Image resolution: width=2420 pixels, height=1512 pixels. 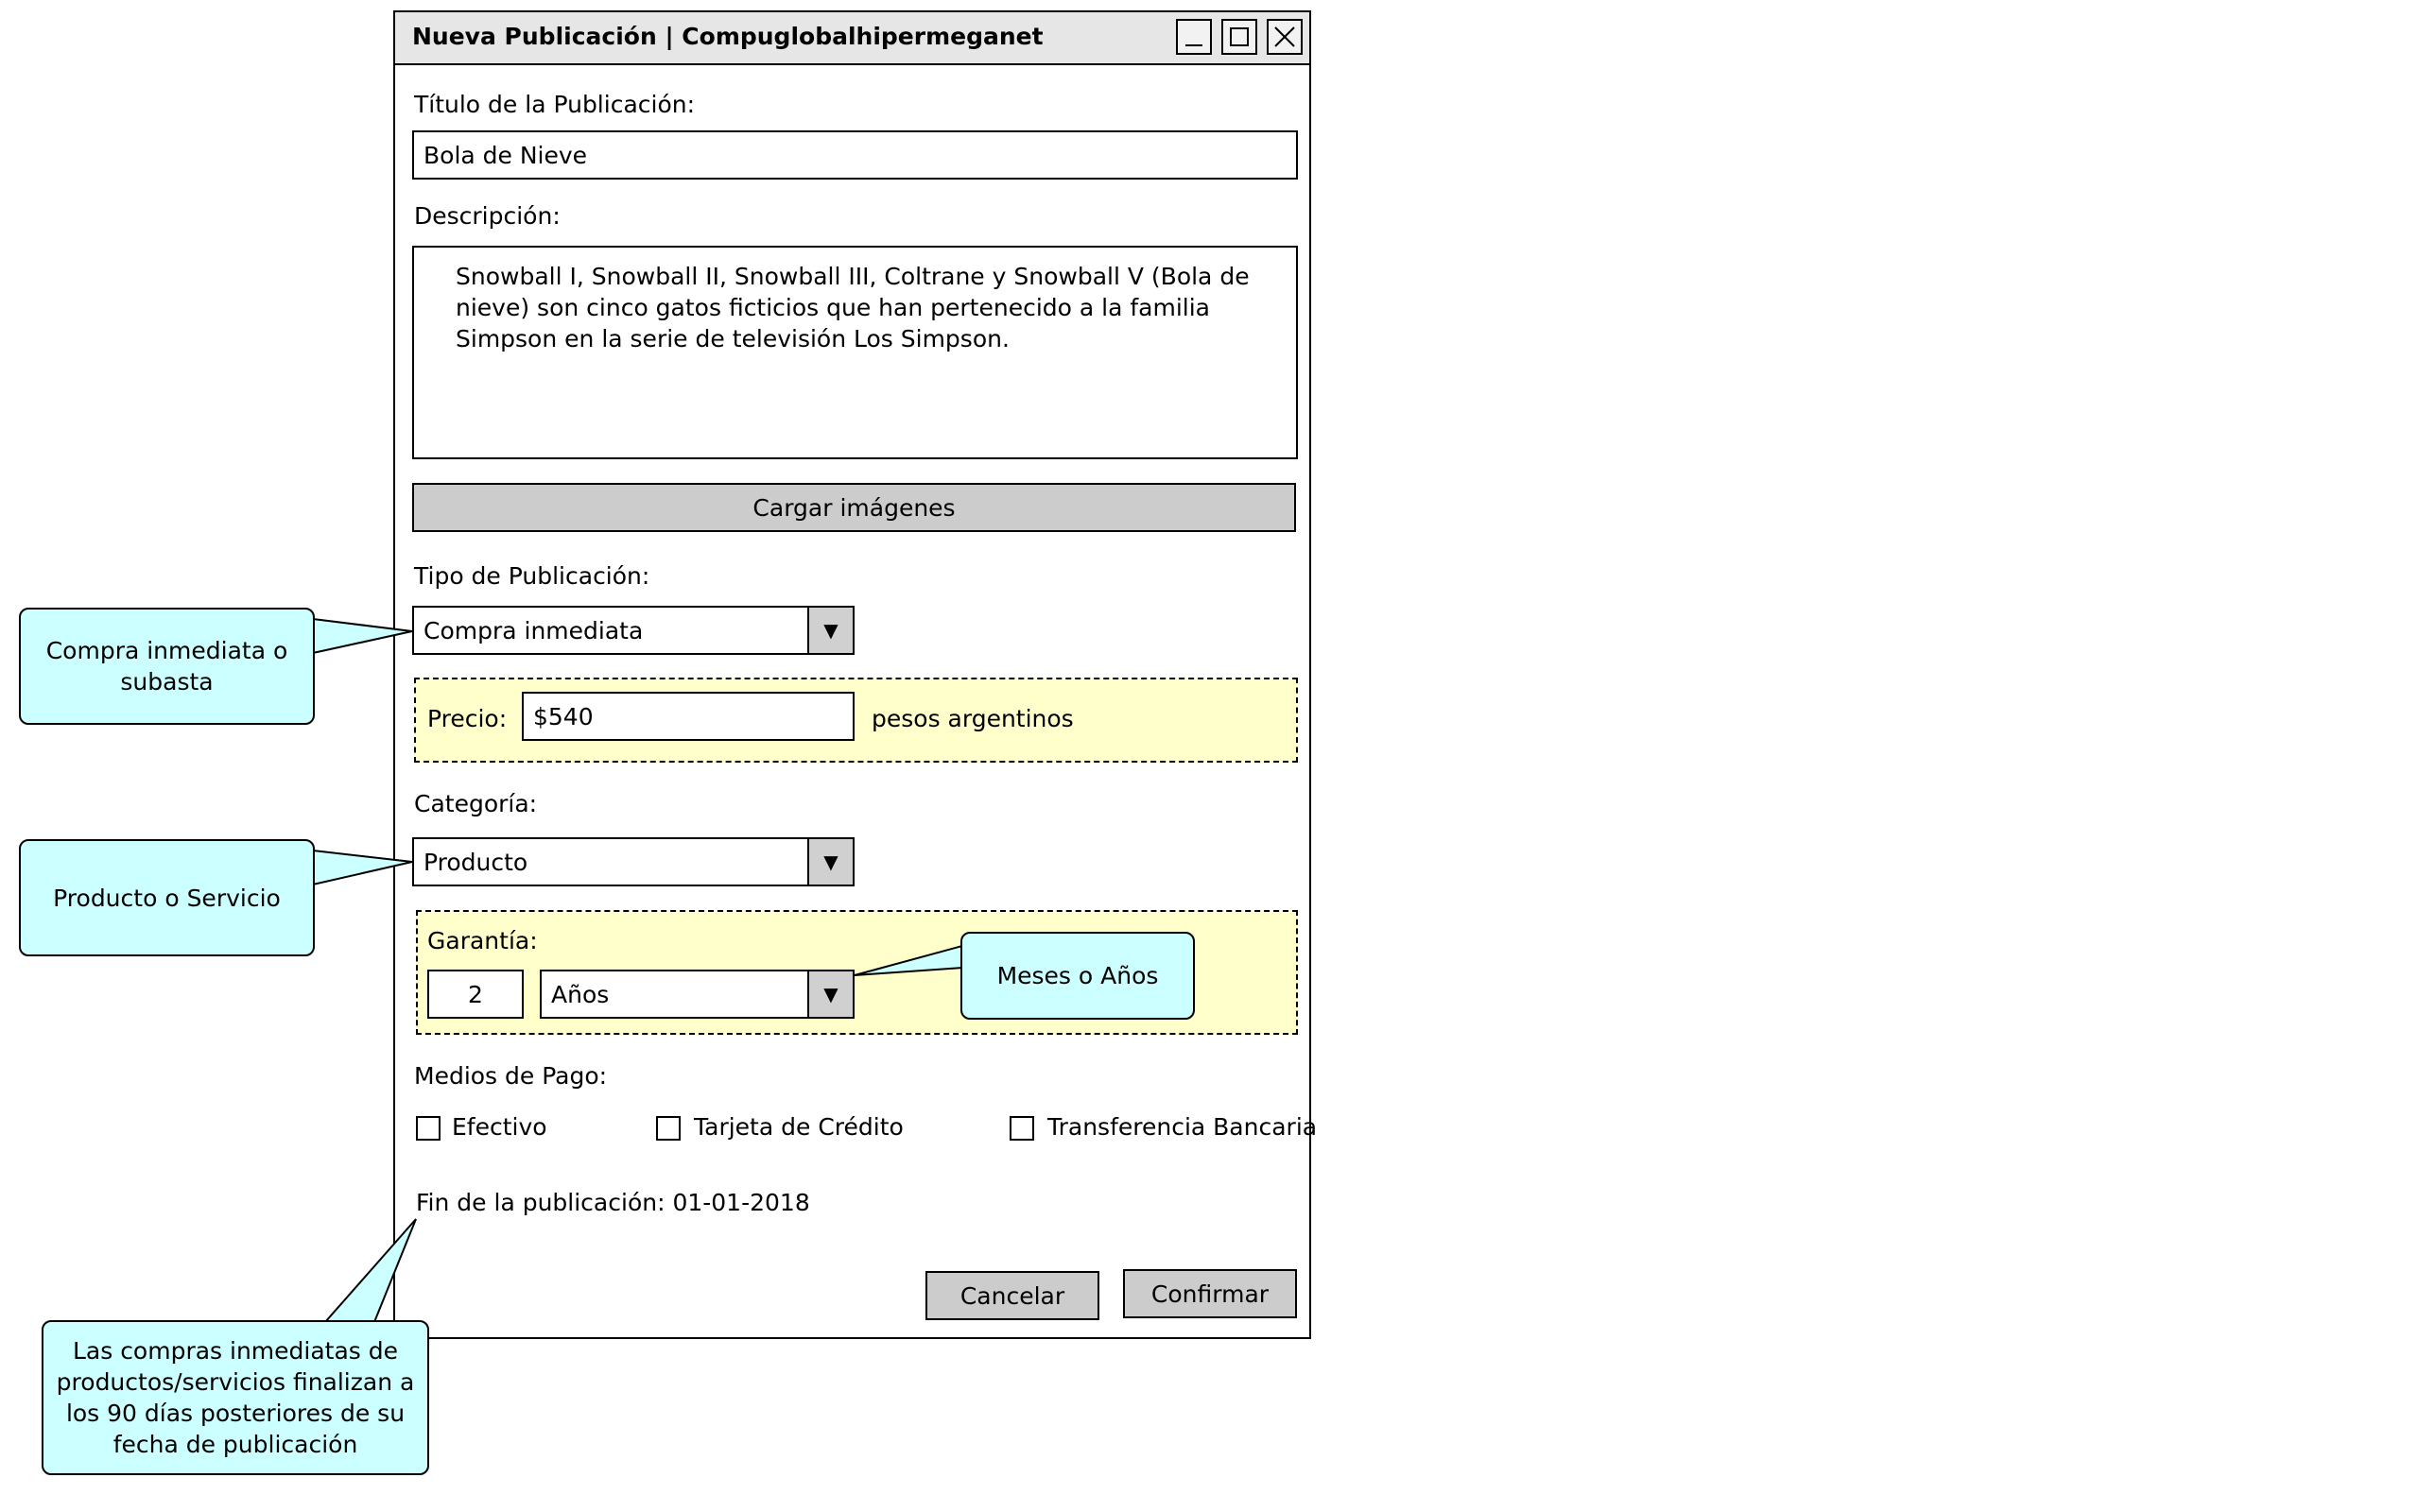 I want to click on callout-type-text: Compra inmediata o subasta, so click(x=166, y=666).